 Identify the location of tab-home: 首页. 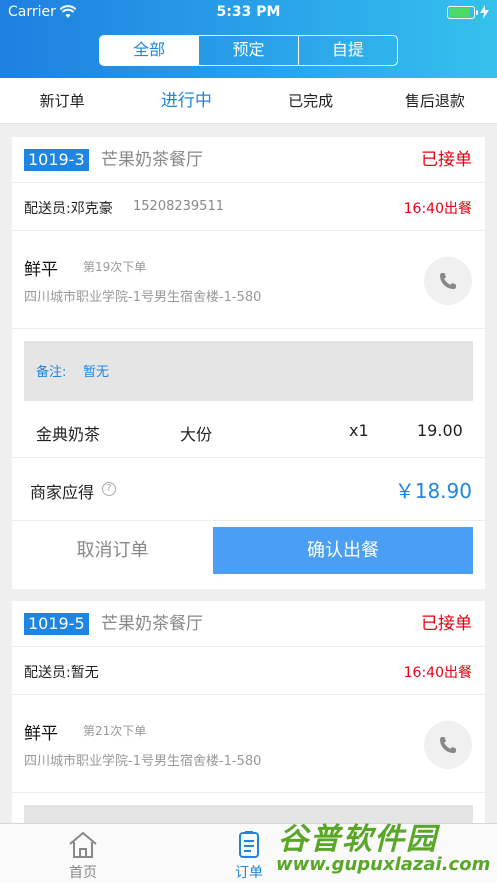
(83, 853).